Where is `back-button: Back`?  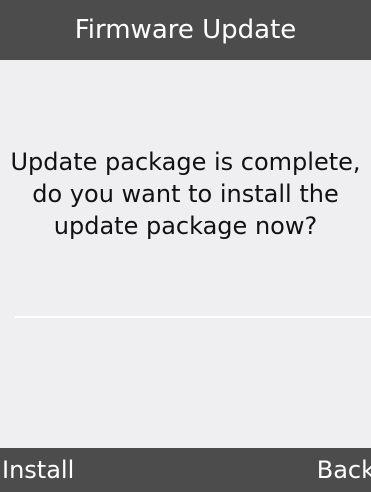 back-button: Back is located at coordinates (313, 470).